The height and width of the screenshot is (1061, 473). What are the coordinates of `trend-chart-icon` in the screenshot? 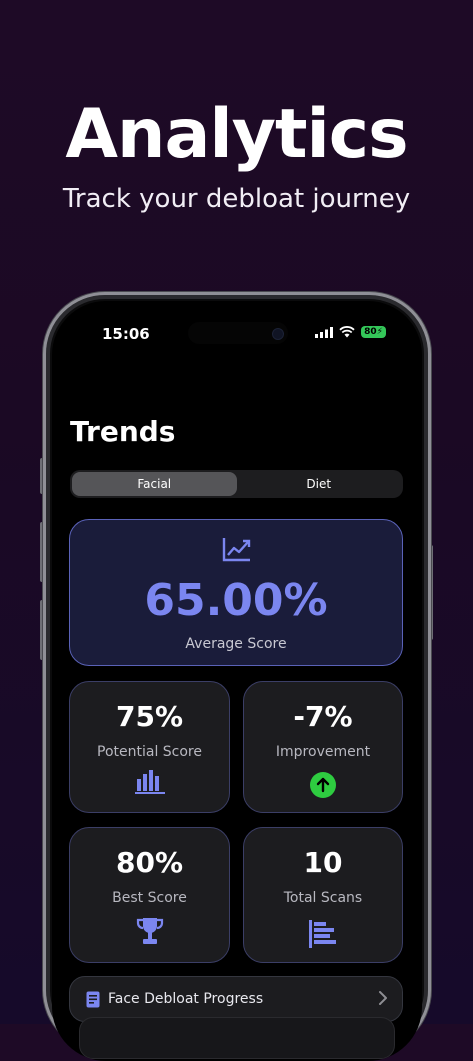 It's located at (236, 550).